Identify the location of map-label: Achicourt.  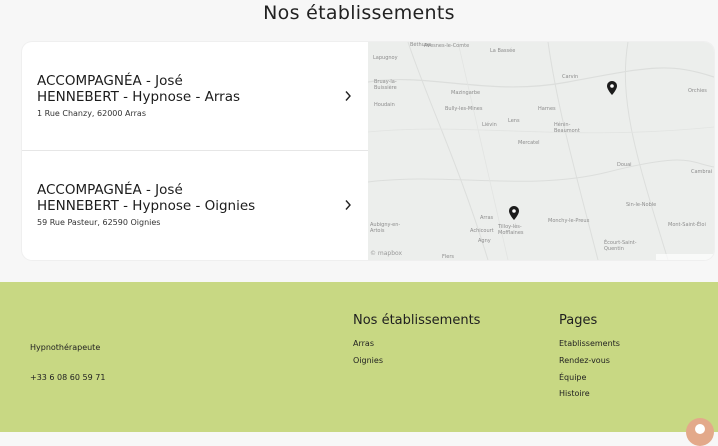
(482, 231).